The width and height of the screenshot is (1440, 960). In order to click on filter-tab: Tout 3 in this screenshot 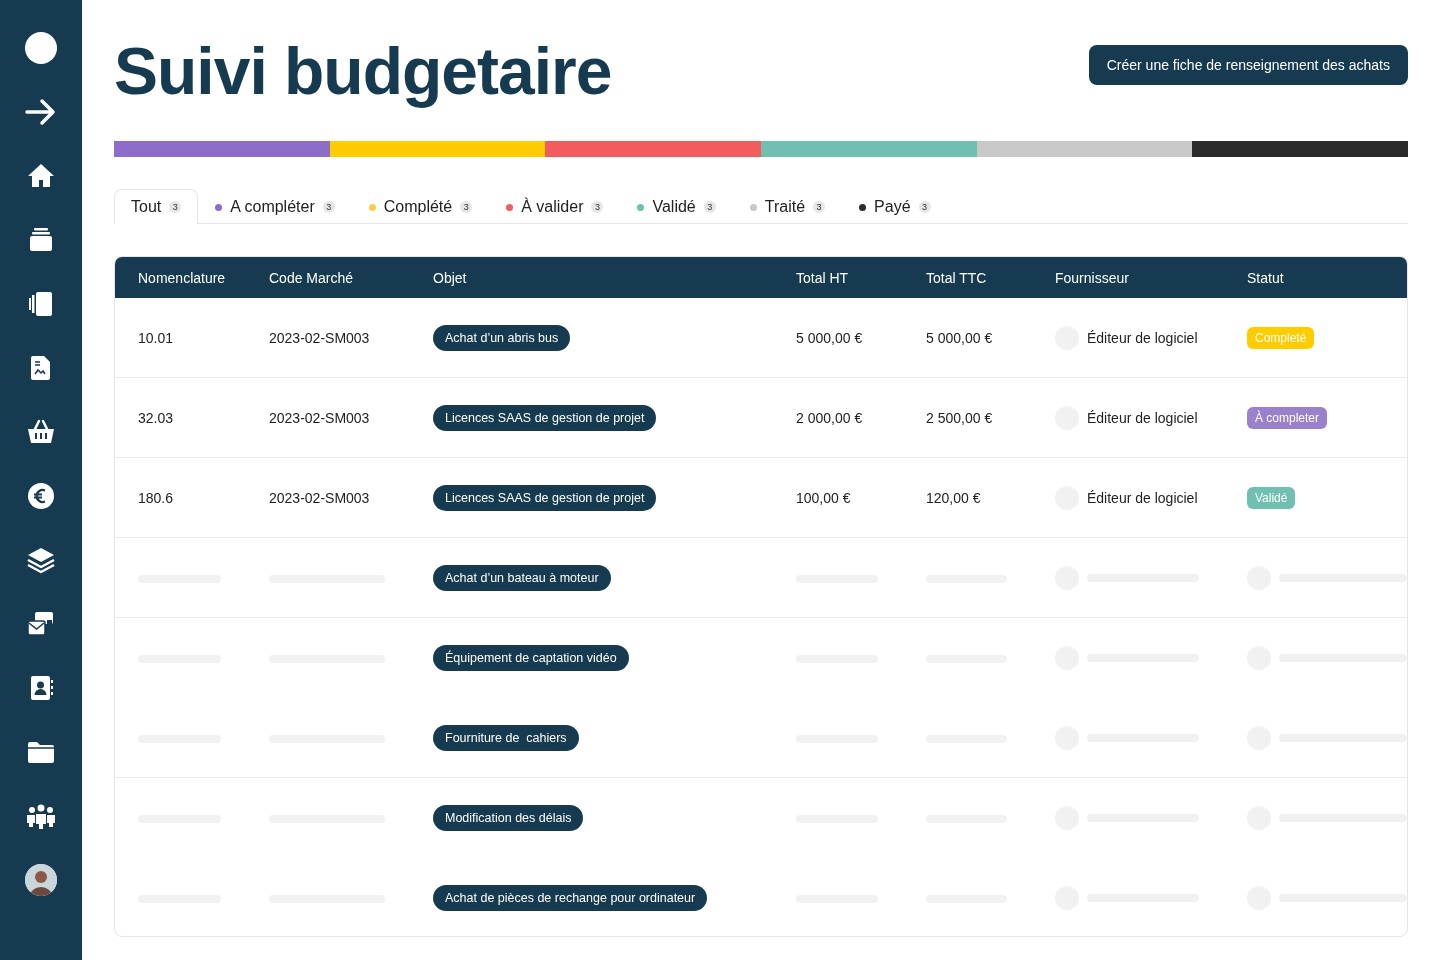, I will do `click(156, 206)`.